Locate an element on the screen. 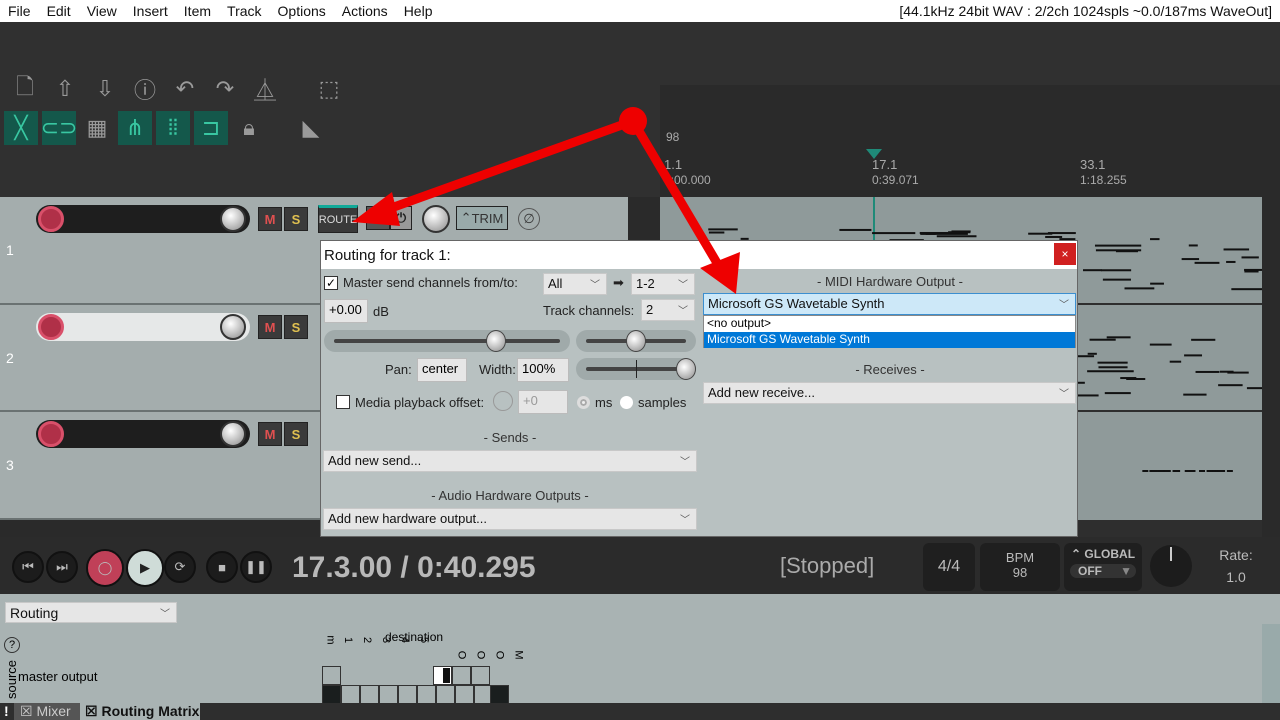  matrix-cell-midi is located at coordinates (442, 675).